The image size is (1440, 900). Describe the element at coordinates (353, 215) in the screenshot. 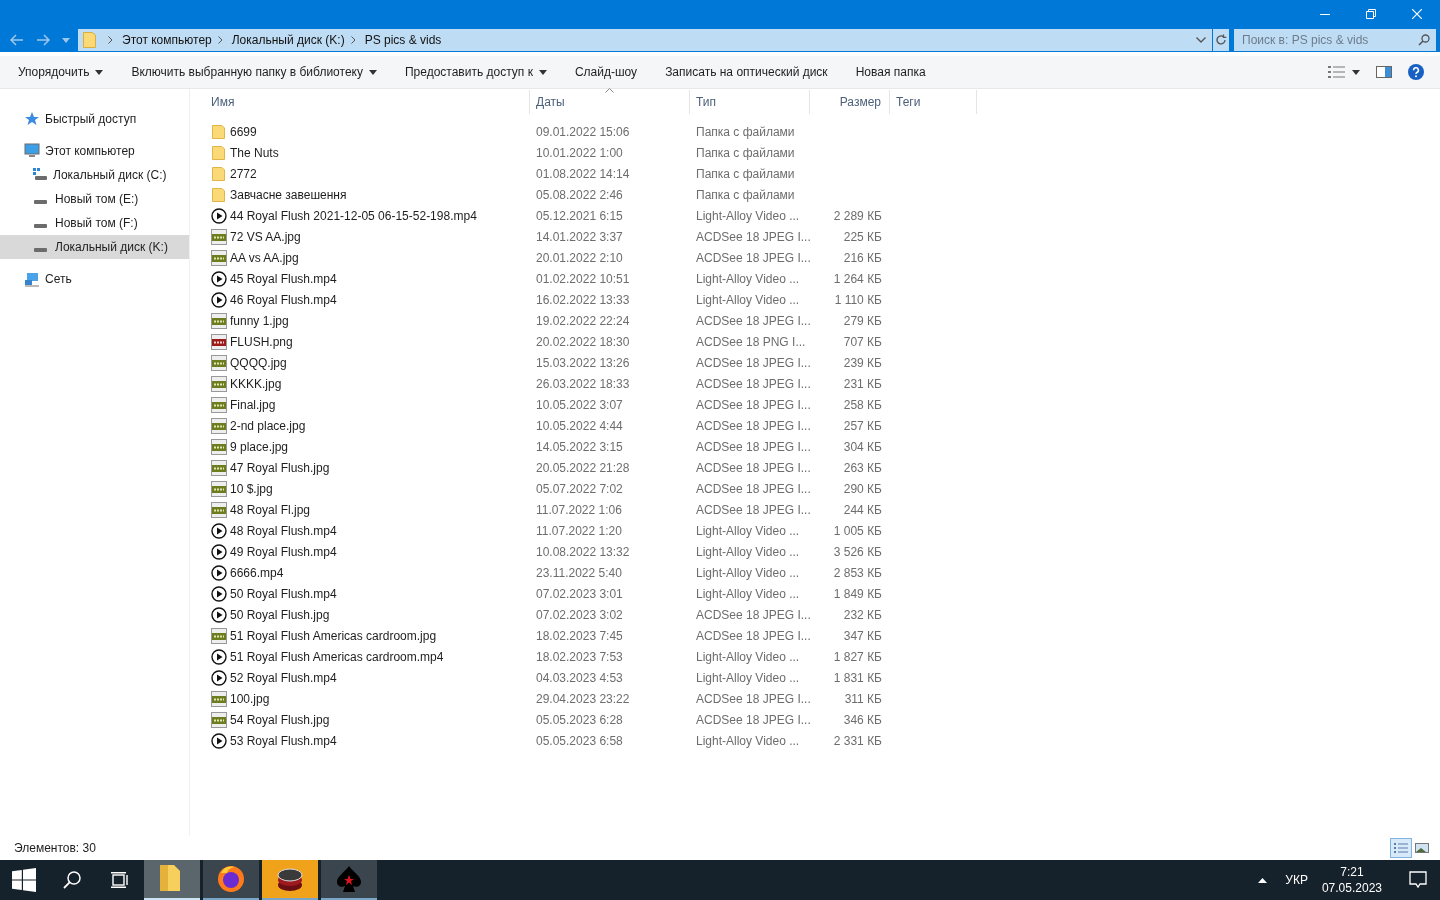

I see `file-name: 44 Royal Flush 2021-12-05 06-15-52-198.mp4` at that location.